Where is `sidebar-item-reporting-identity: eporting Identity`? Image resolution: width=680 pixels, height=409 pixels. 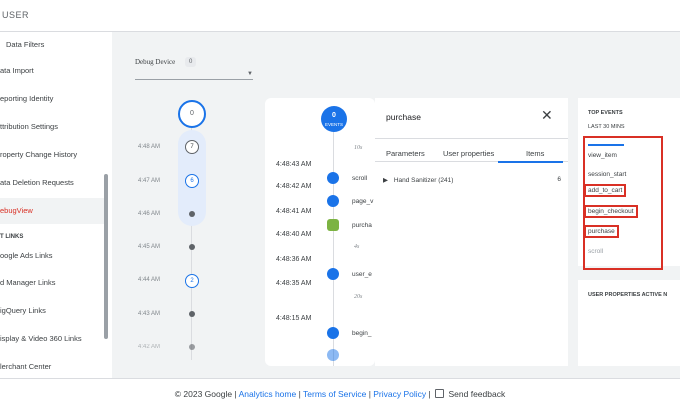
sidebar-item-reporting-identity: eporting Identity is located at coordinates (52, 99).